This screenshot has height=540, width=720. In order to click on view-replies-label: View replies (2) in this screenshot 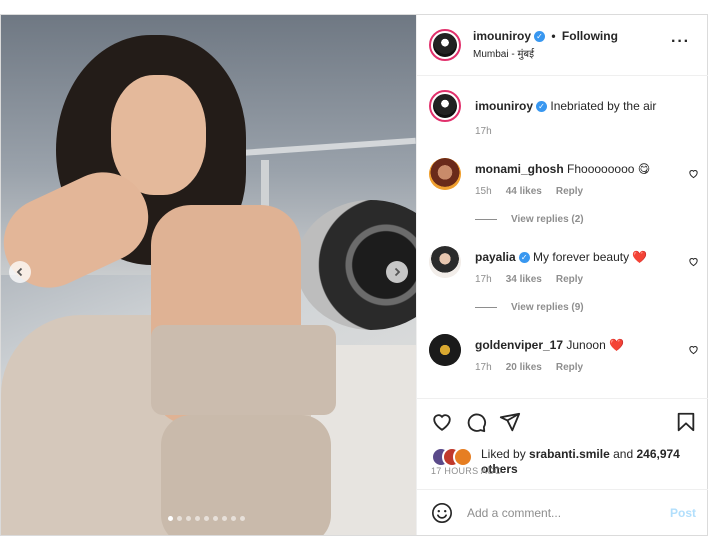, I will do `click(547, 219)`.